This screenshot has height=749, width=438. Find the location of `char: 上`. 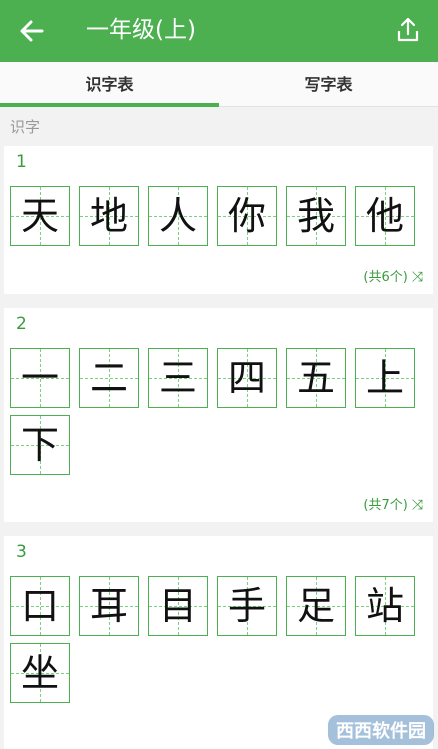

char: 上 is located at coordinates (384, 378).